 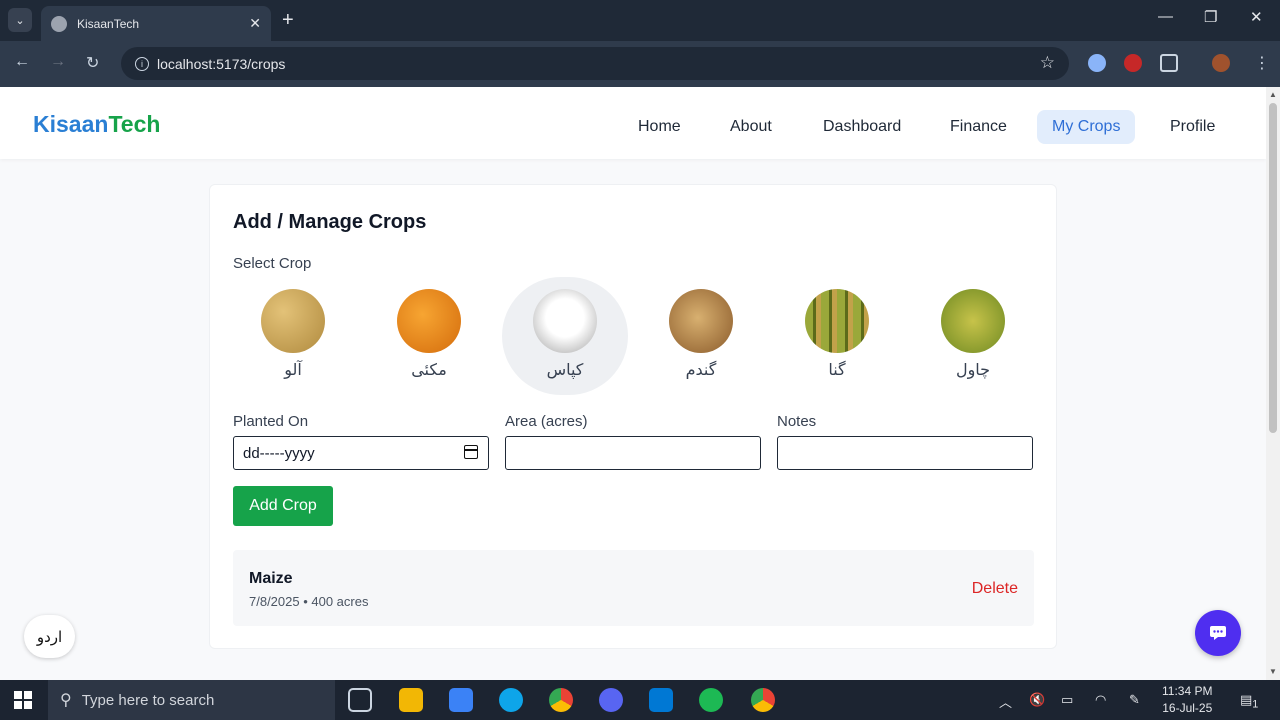 What do you see at coordinates (1273, 268) in the screenshot?
I see `scrollbar-thumb` at bounding box center [1273, 268].